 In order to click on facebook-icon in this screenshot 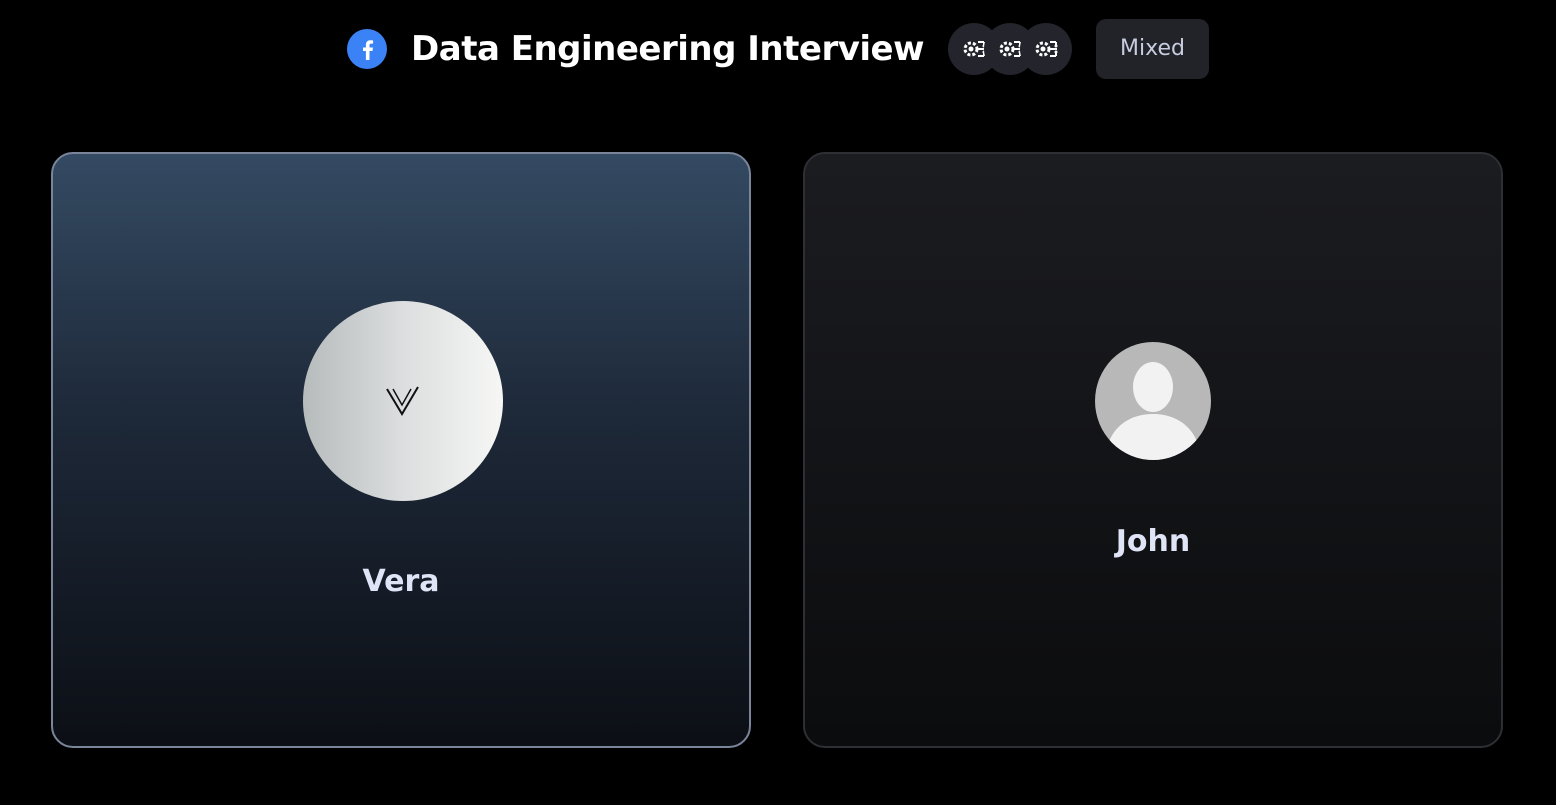, I will do `click(367, 49)`.